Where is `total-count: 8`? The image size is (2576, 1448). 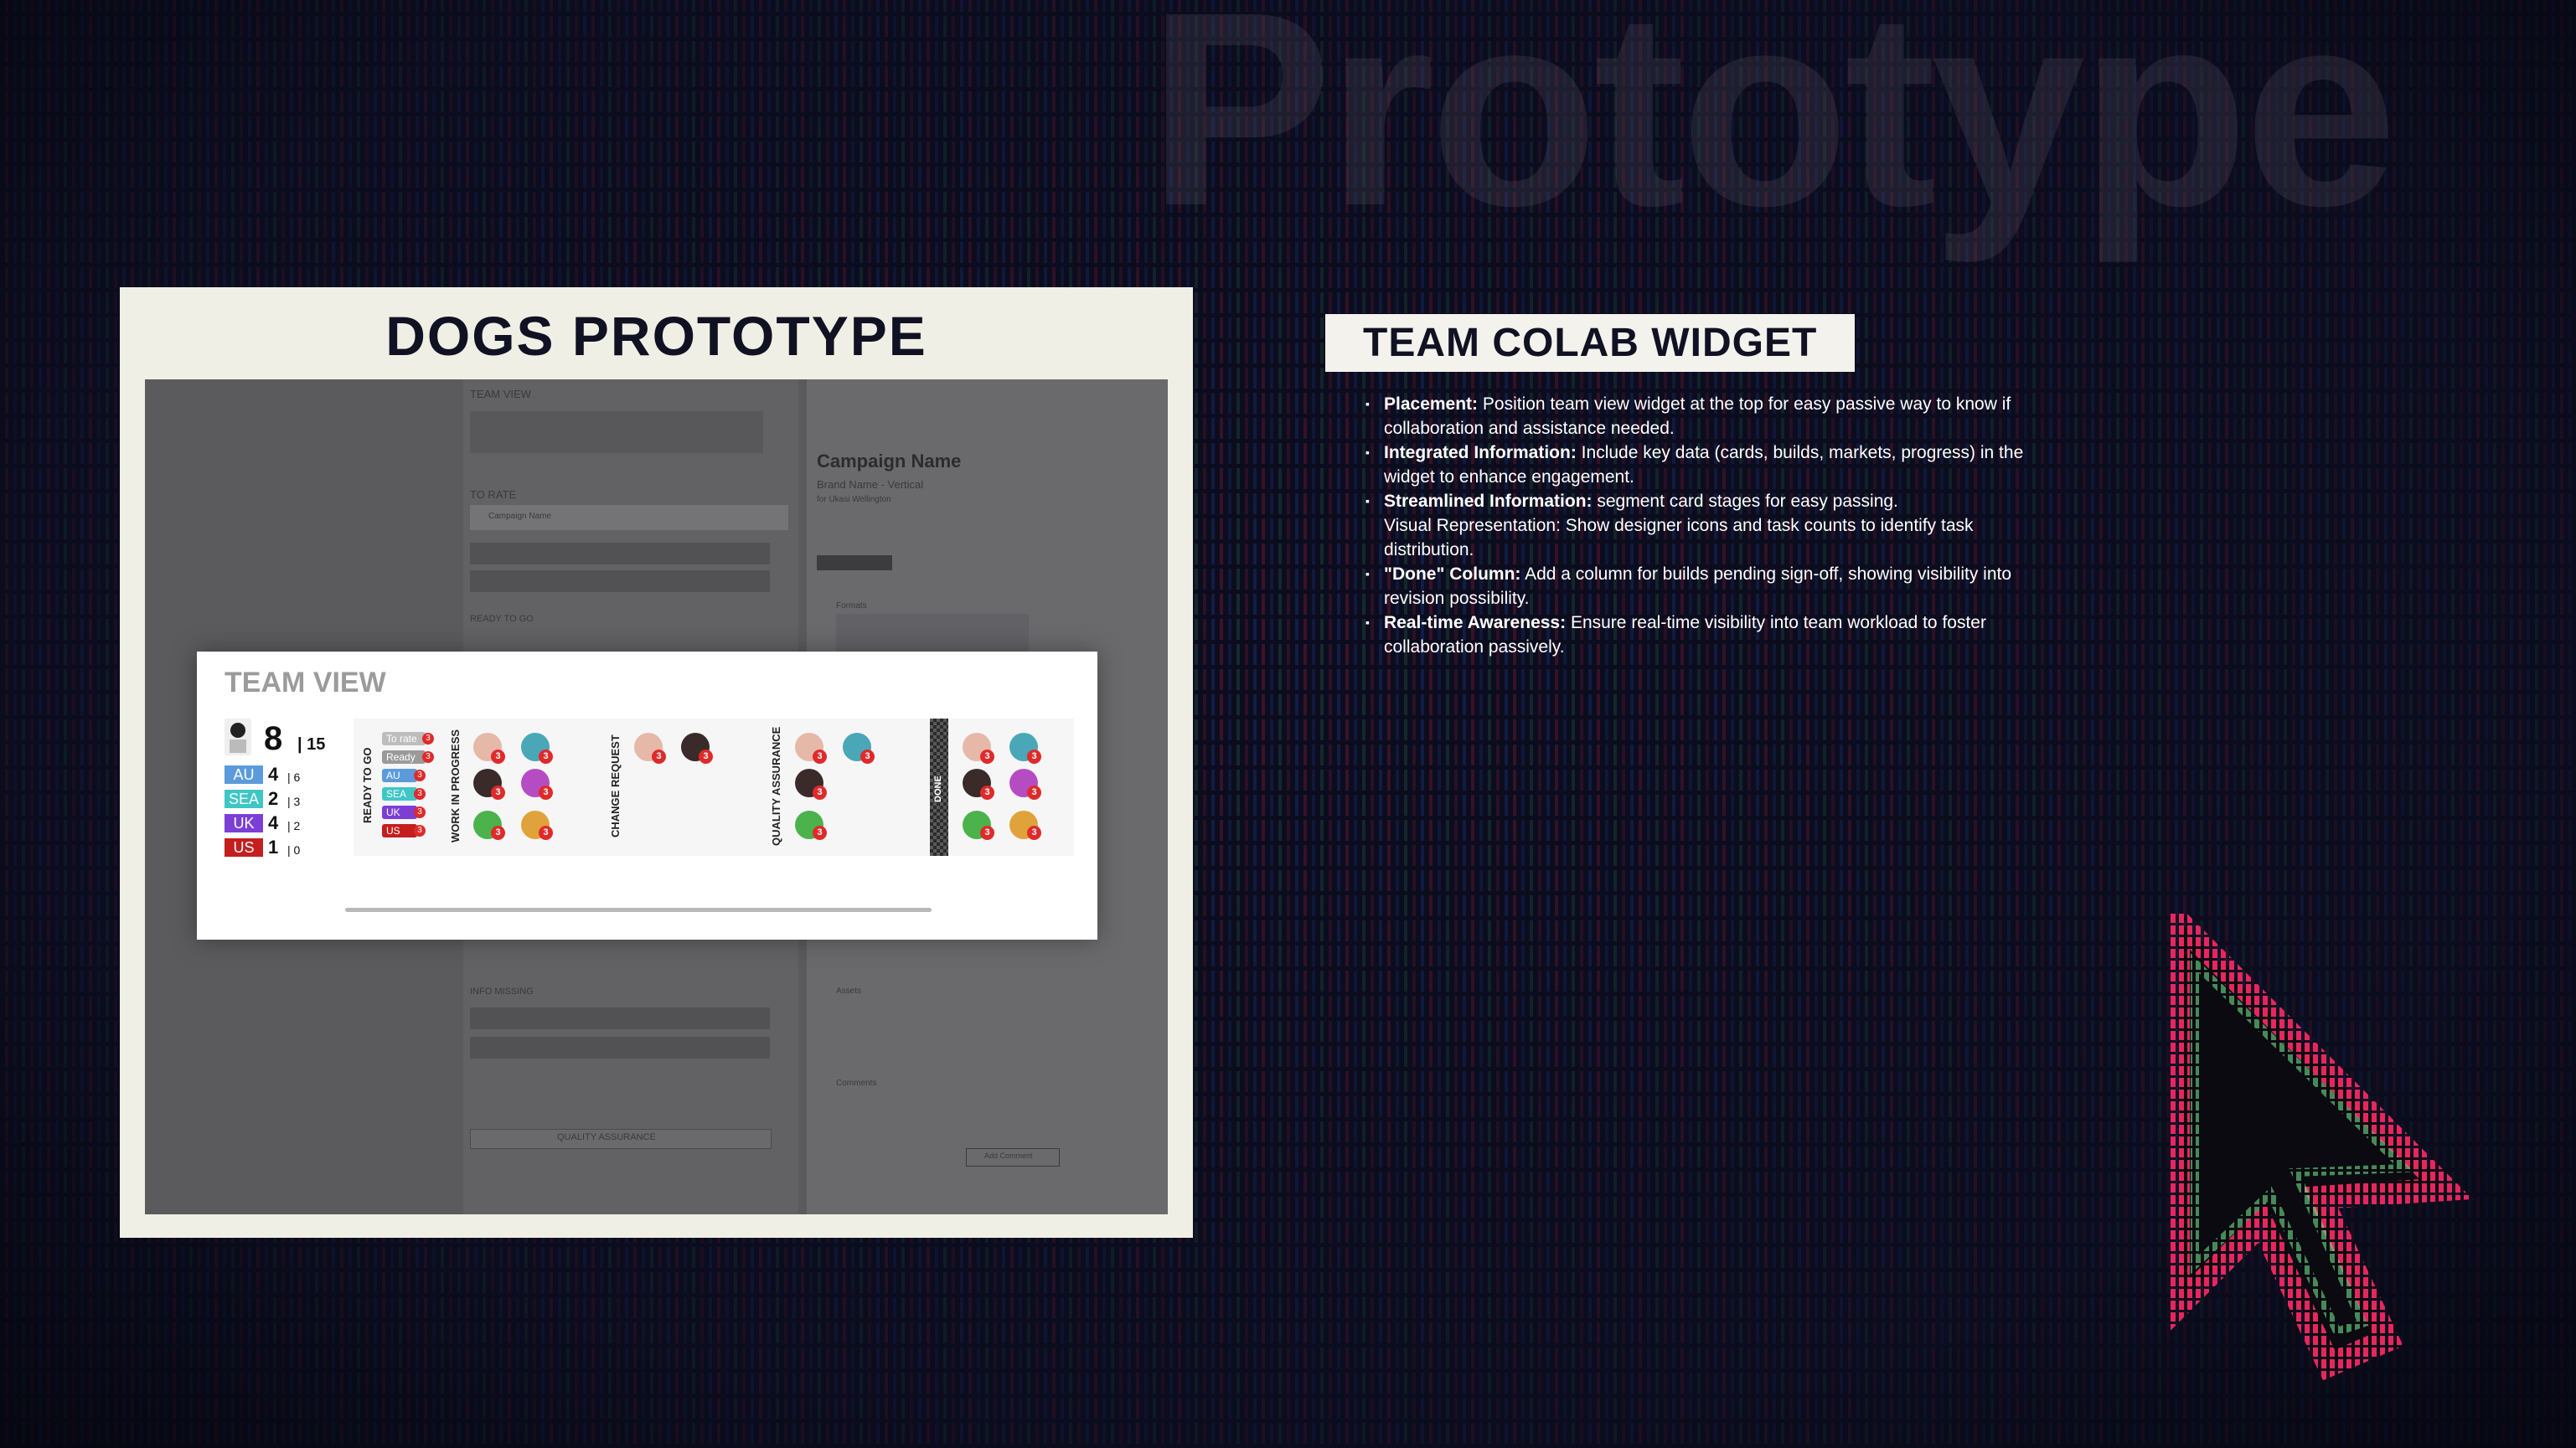 total-count: 8 is located at coordinates (273, 738).